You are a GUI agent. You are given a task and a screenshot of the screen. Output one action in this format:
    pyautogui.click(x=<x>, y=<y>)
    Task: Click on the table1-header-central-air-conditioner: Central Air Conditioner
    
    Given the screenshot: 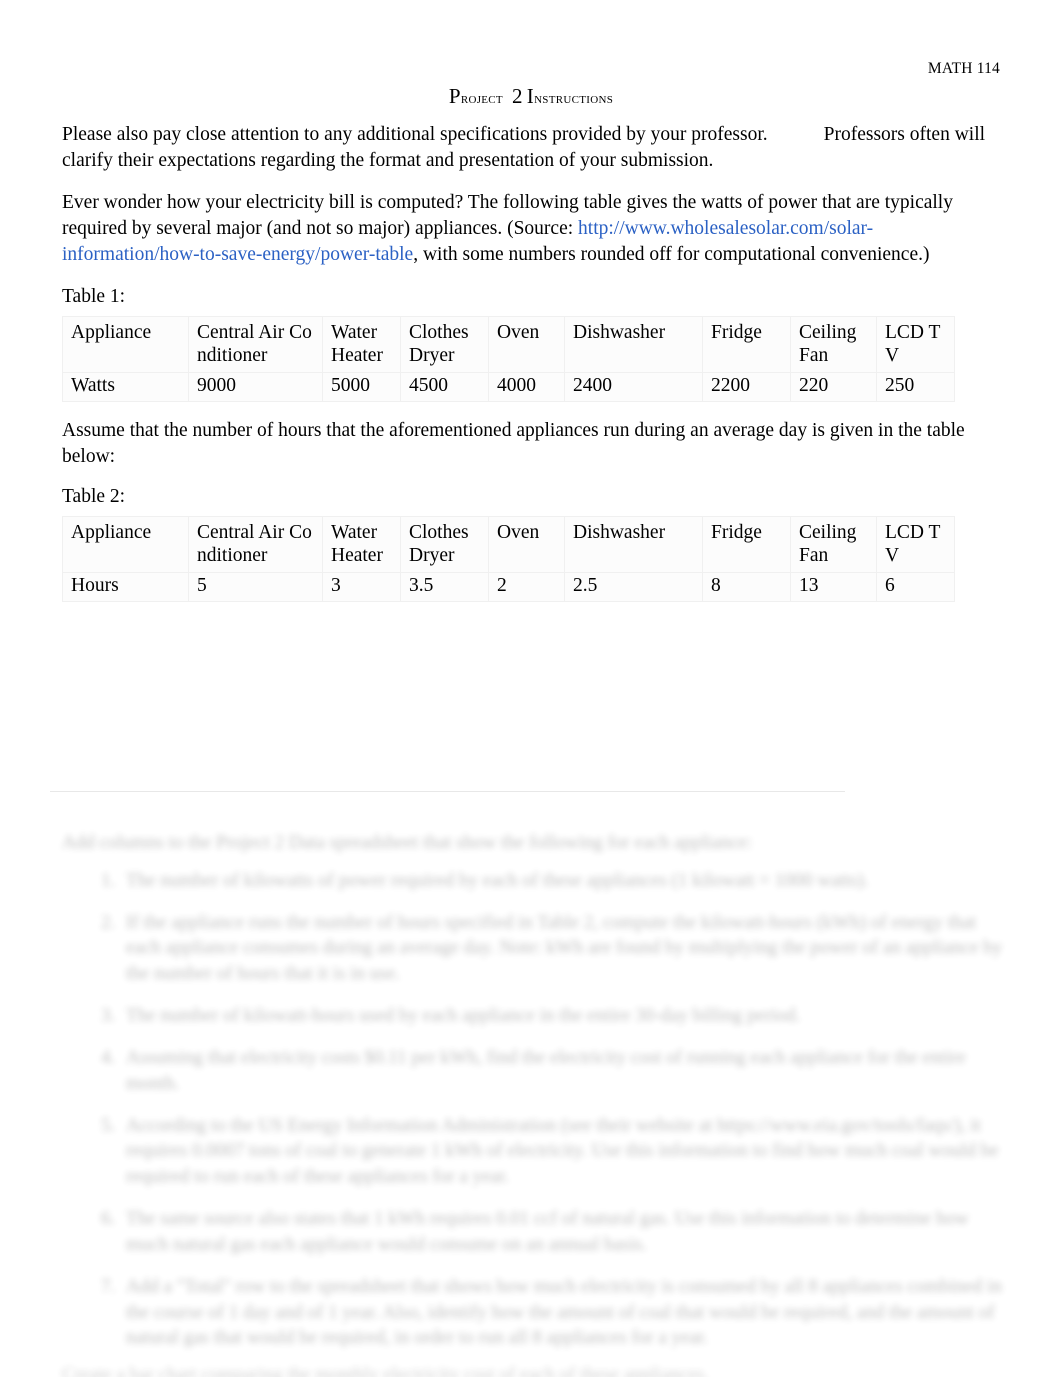 What is the action you would take?
    pyautogui.click(x=255, y=344)
    